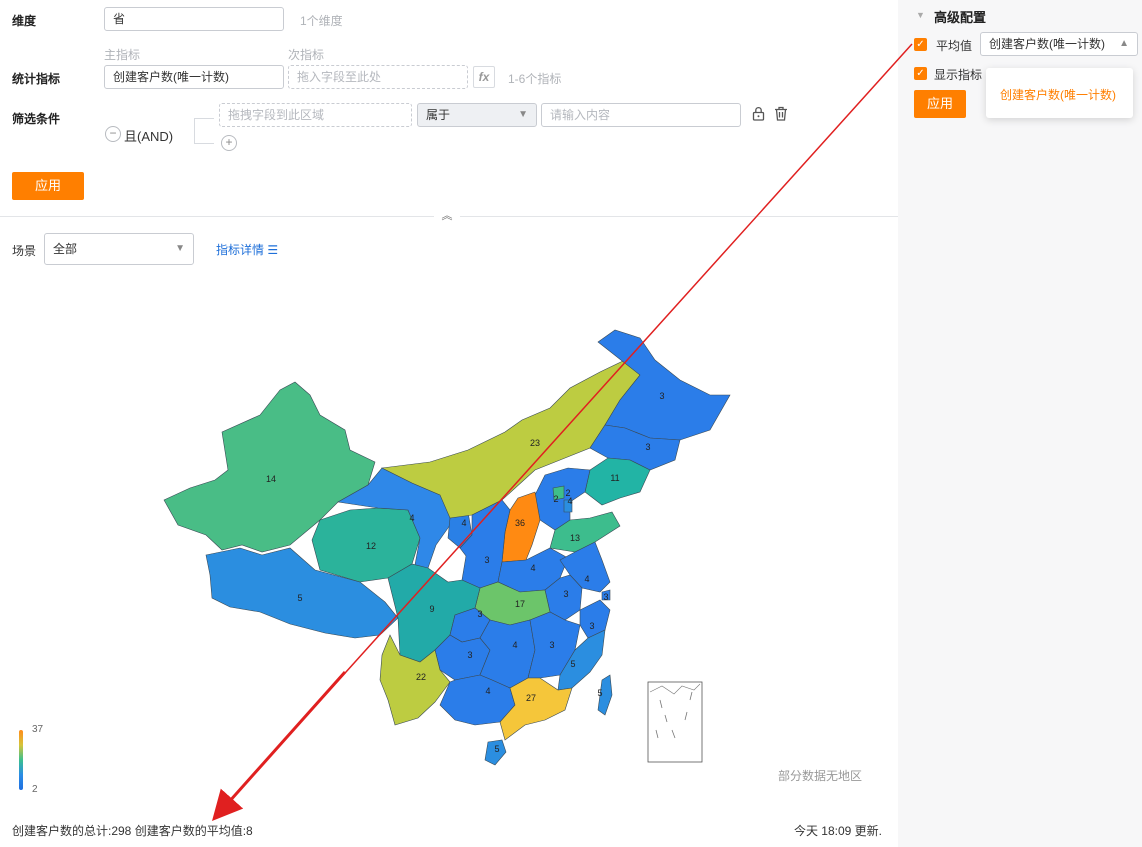 The height and width of the screenshot is (847, 1142). What do you see at coordinates (605, 597) in the screenshot?
I see `map-label-shanghai: 3` at bounding box center [605, 597].